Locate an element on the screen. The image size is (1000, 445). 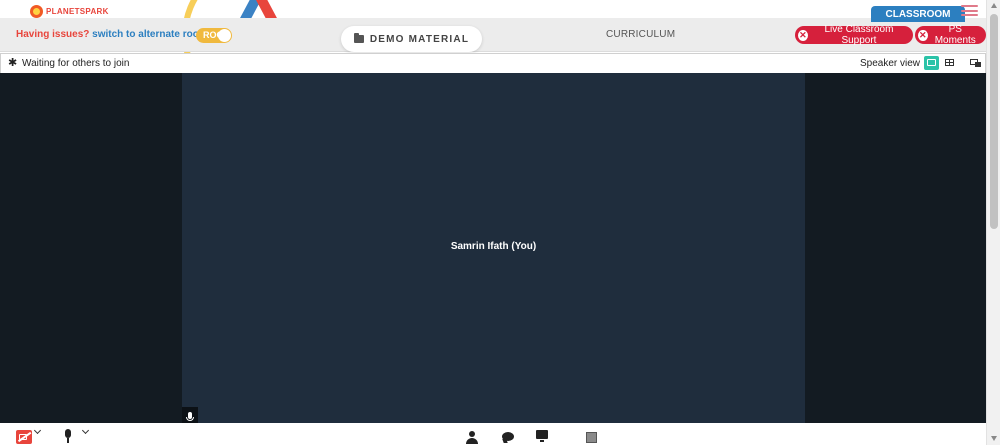
alternate-room-notice: Having issues? switch to alternate room is located at coordinates (112, 34).